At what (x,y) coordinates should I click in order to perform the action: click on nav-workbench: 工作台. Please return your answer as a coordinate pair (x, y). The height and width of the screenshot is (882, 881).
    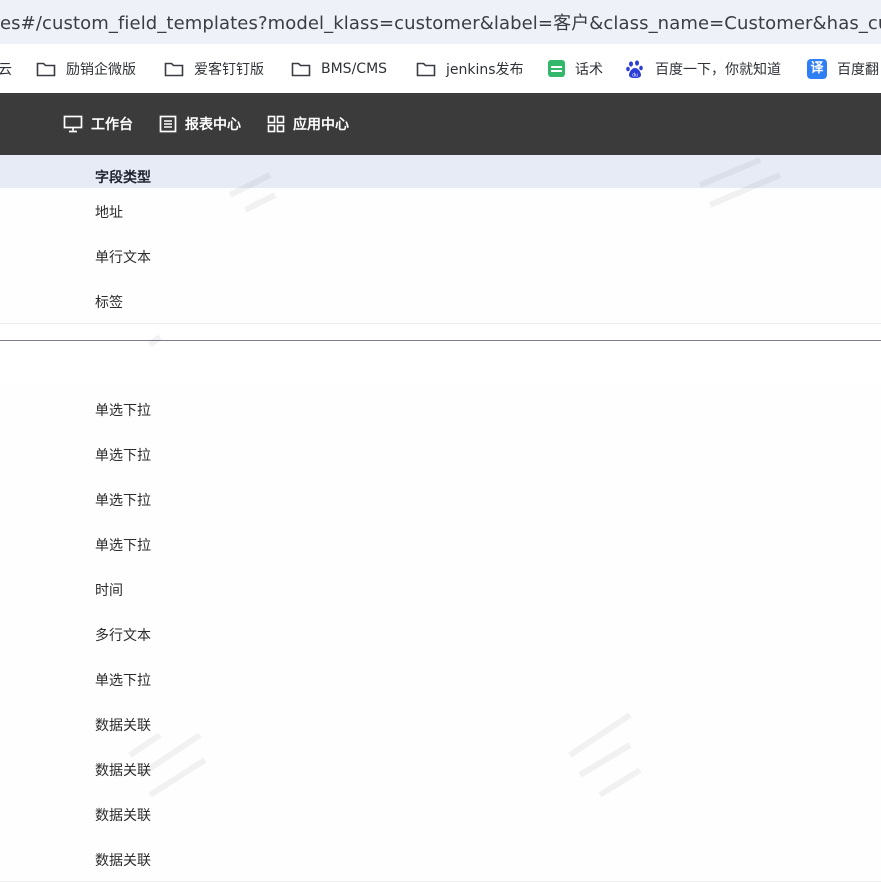
    Looking at the image, I should click on (98, 124).